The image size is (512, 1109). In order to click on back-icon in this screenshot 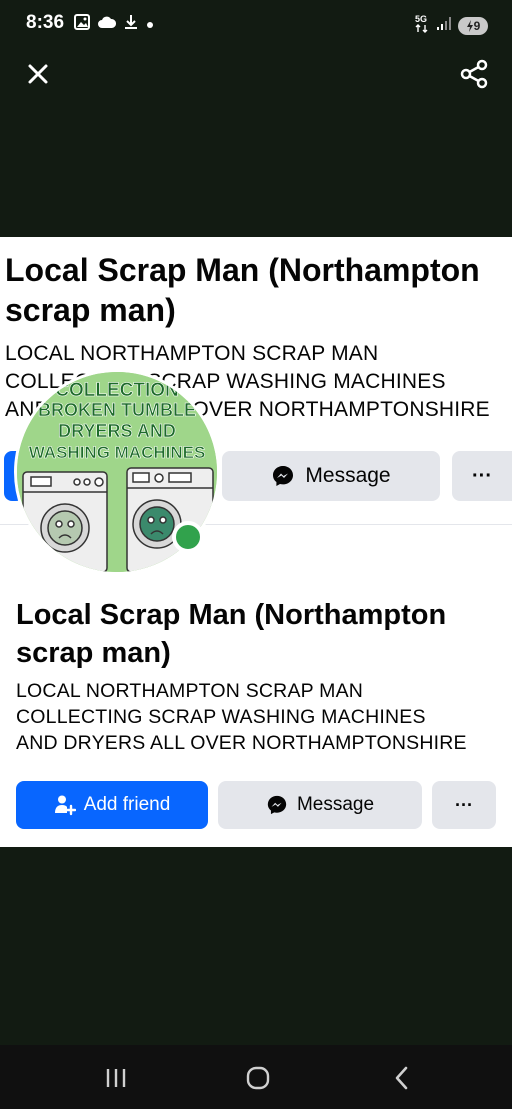, I will do `click(401, 1078)`.